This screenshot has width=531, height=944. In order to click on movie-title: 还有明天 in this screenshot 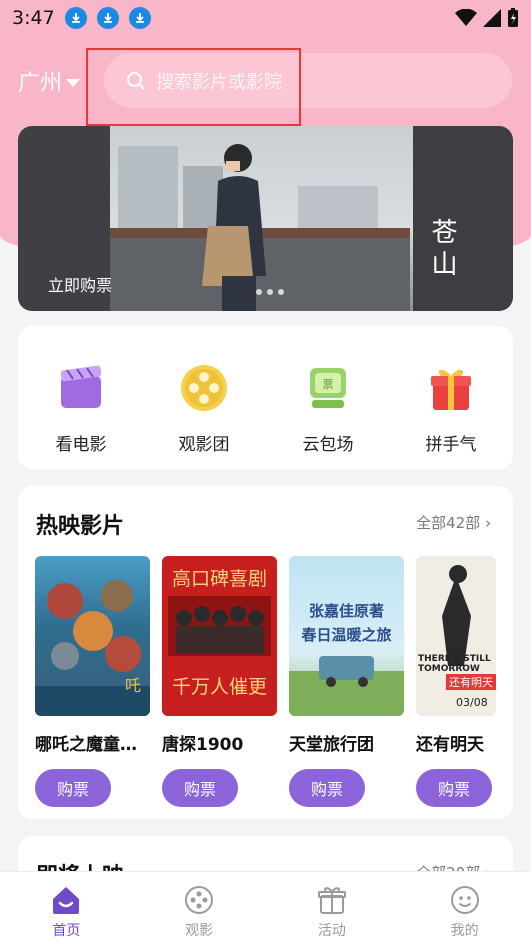, I will do `click(450, 745)`.